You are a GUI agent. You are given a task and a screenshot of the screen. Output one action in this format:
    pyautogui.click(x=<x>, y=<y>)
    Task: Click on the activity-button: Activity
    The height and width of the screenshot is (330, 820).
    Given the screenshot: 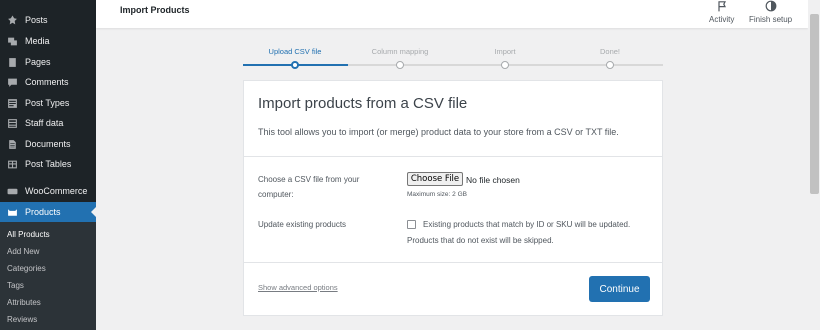 What is the action you would take?
    pyautogui.click(x=721, y=12)
    